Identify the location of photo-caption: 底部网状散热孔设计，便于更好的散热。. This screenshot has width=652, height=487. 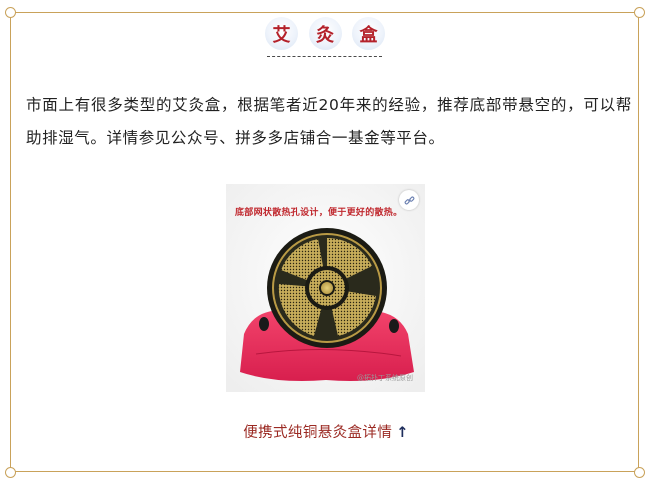
(319, 213).